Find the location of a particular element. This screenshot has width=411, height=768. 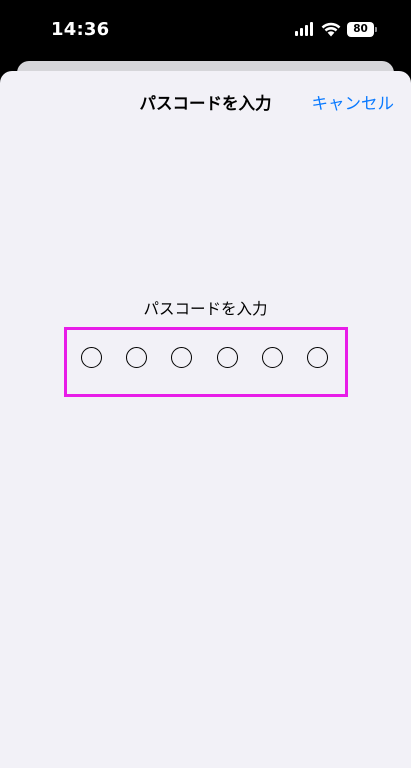

wifi-icon is located at coordinates (331, 29).